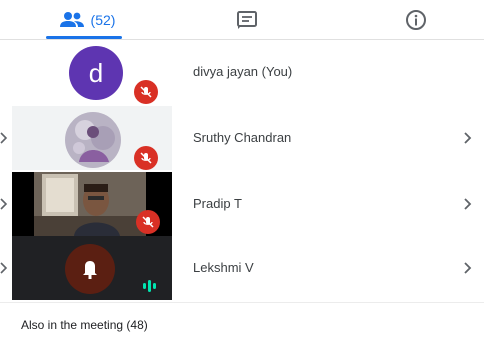  I want to click on tab-people: (52), so click(87, 20).